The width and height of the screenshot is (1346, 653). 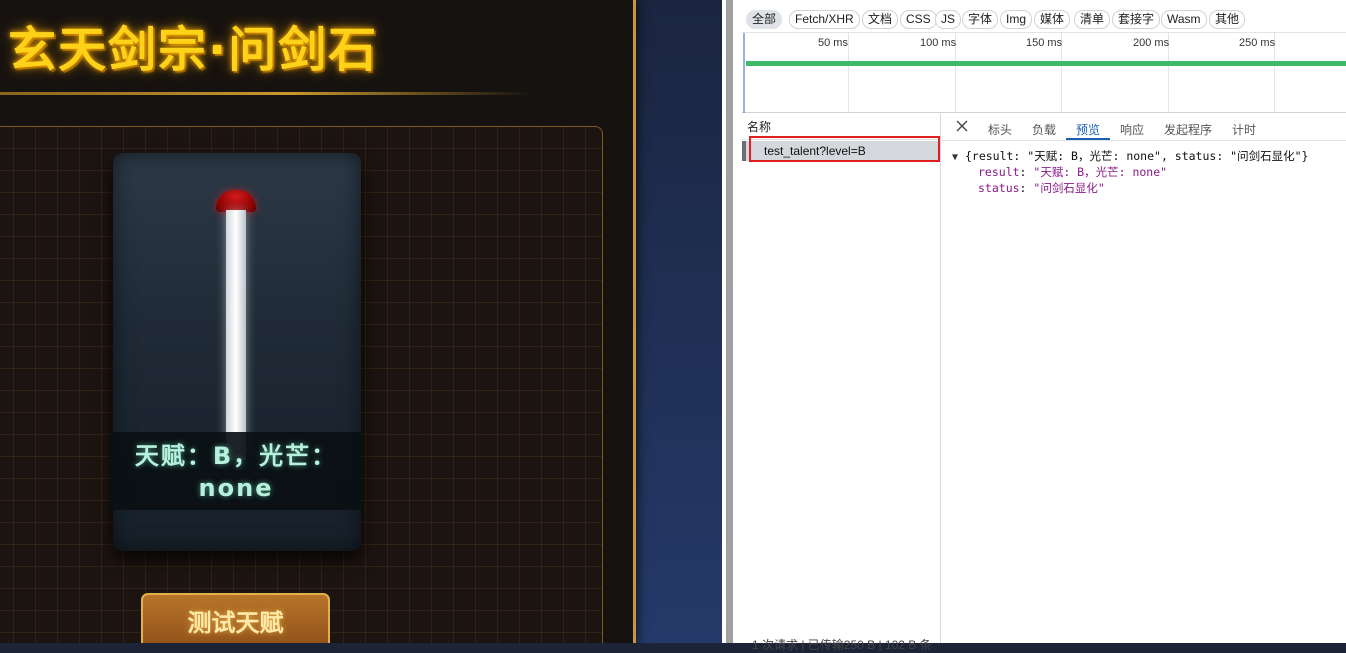 I want to click on json-string-value: "天赋: B，光芒: none", so click(x=1100, y=172).